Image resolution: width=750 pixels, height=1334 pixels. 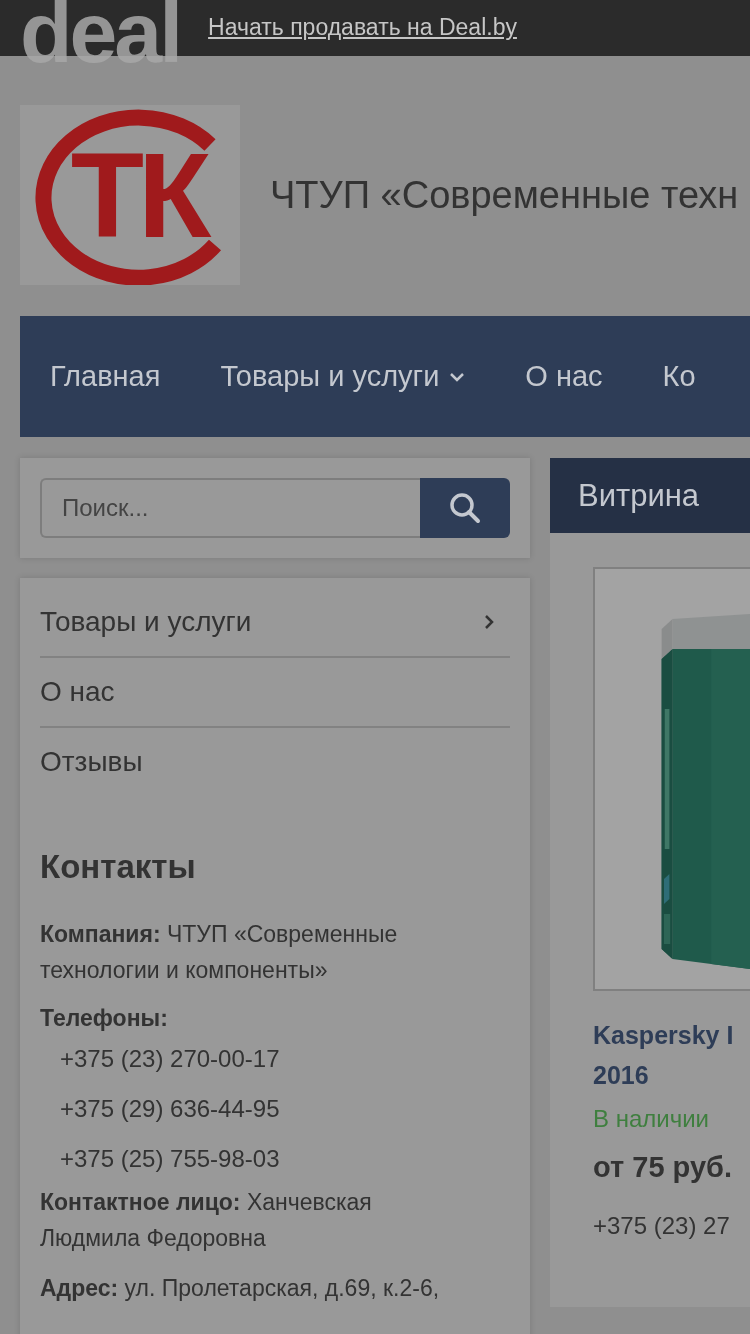 What do you see at coordinates (170, 1059) in the screenshot?
I see `phone-number: +375 (23) 270-00-17` at bounding box center [170, 1059].